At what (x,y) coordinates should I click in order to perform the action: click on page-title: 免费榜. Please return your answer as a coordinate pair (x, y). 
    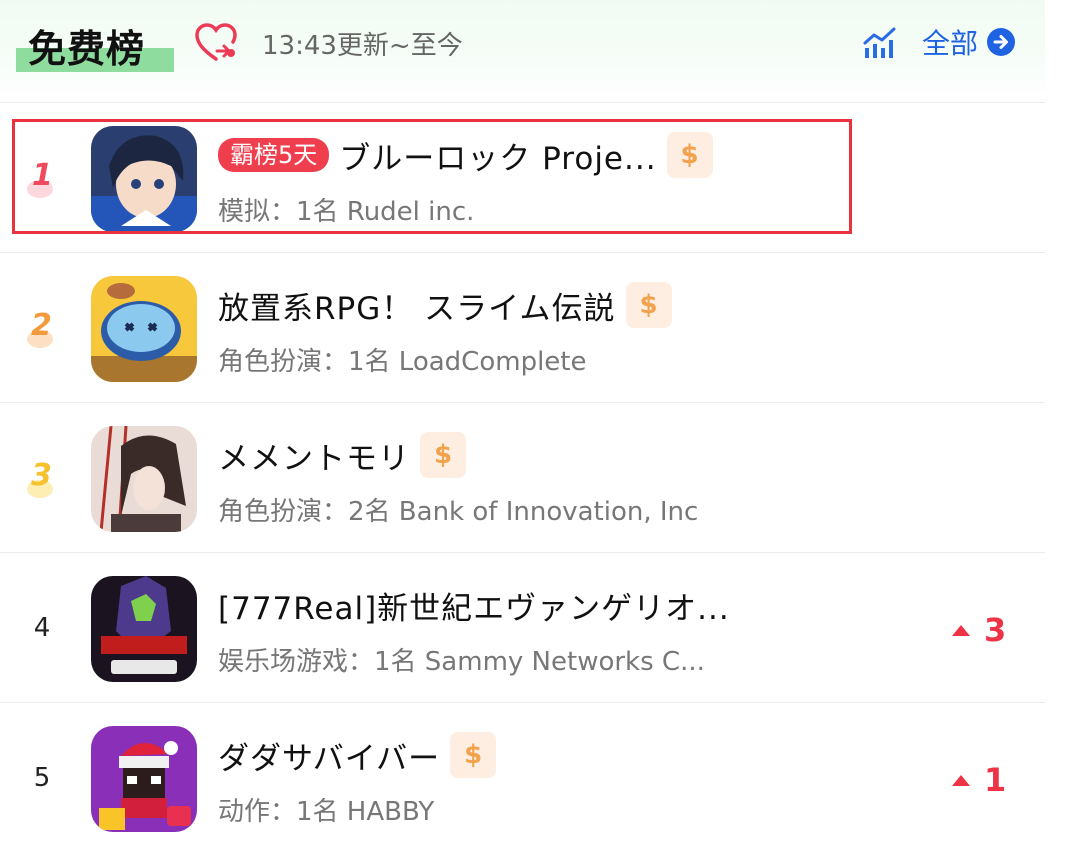
    Looking at the image, I should click on (96, 46).